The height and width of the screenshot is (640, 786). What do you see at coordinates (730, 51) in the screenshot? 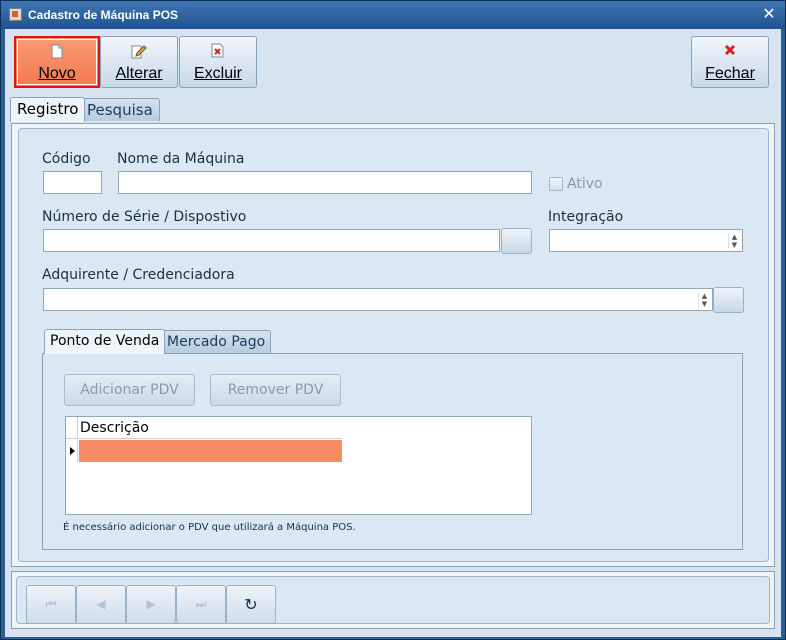
I see `close-red-icon` at bounding box center [730, 51].